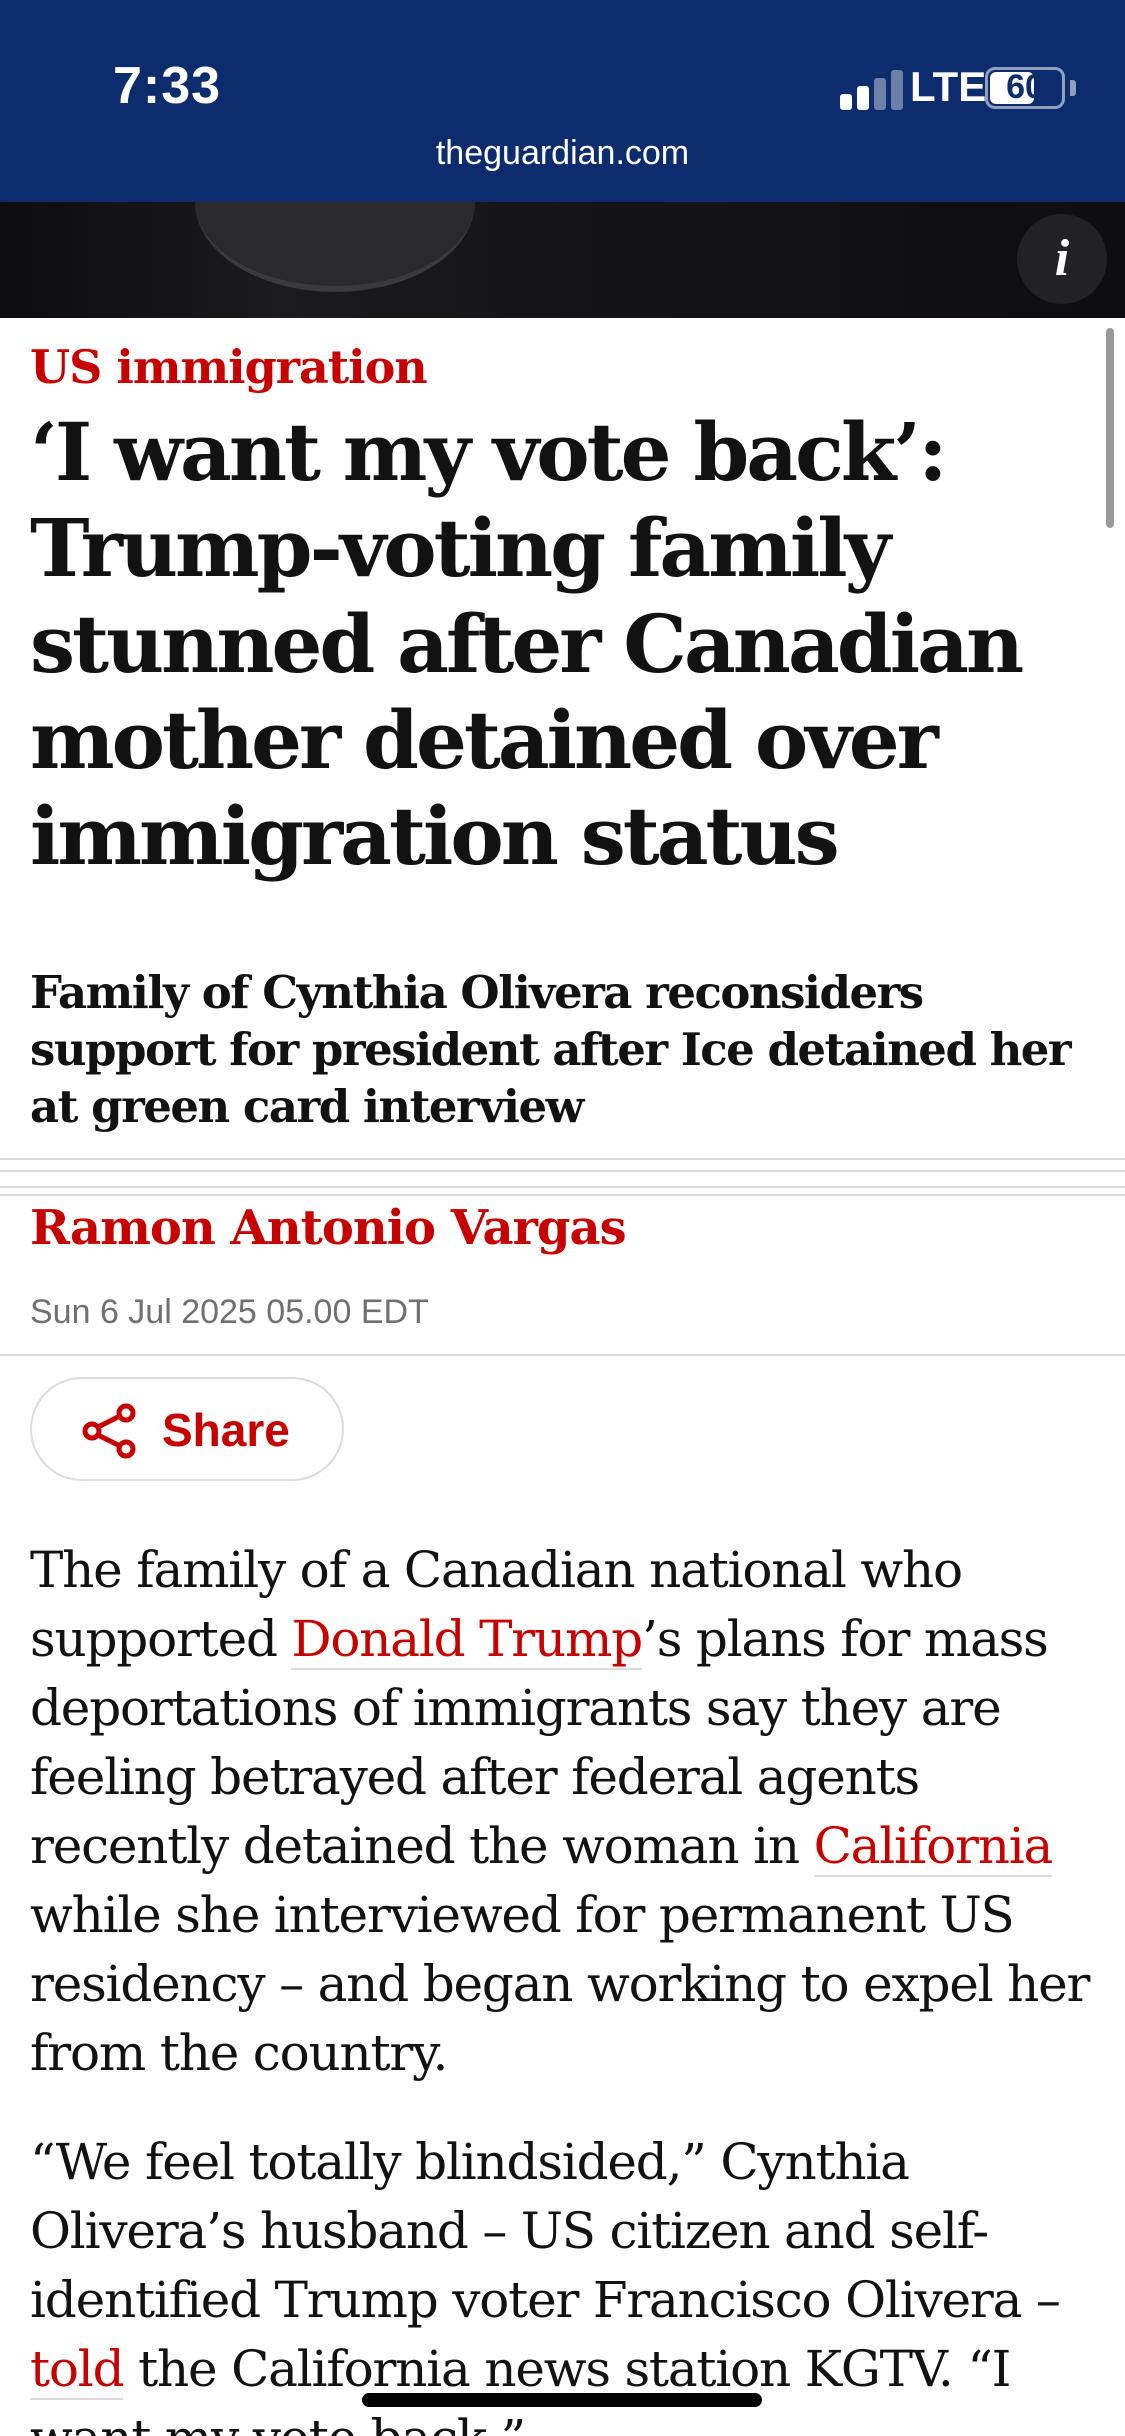  I want to click on article-kicker: US immigration, so click(229, 367).